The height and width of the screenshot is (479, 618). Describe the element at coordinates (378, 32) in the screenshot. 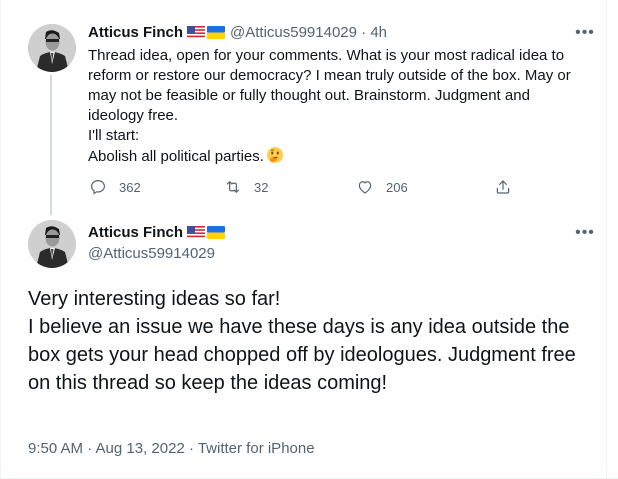

I see `timestamp-link: 4h` at that location.